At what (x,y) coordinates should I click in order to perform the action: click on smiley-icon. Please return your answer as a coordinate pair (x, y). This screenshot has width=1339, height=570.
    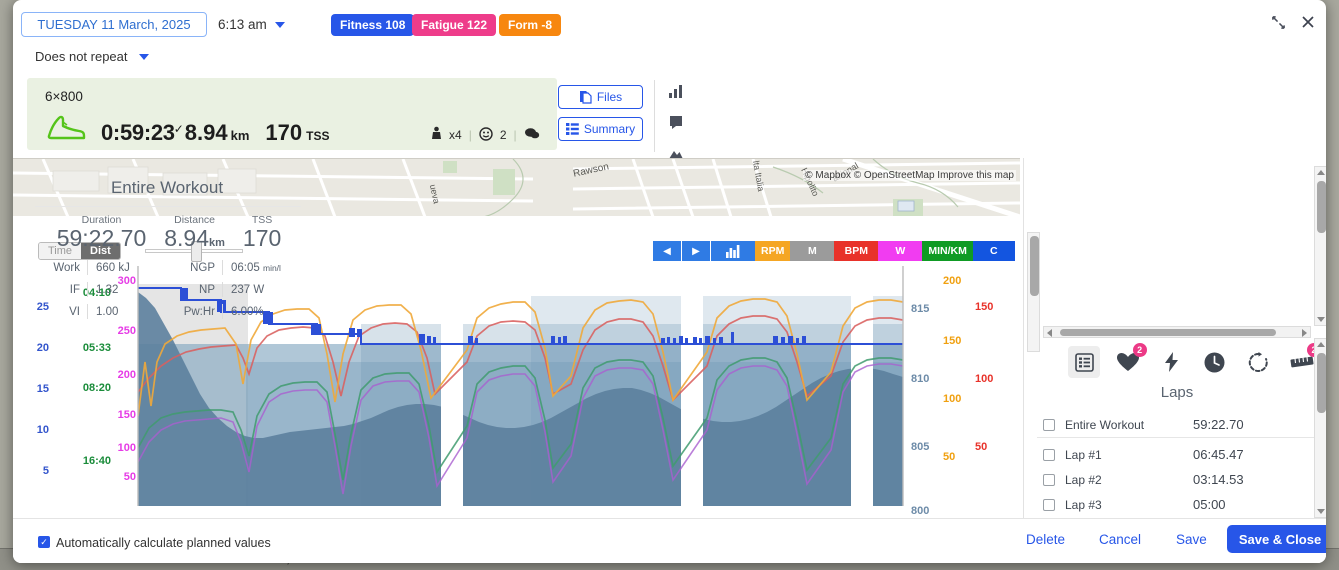
    Looking at the image, I should click on (486, 135).